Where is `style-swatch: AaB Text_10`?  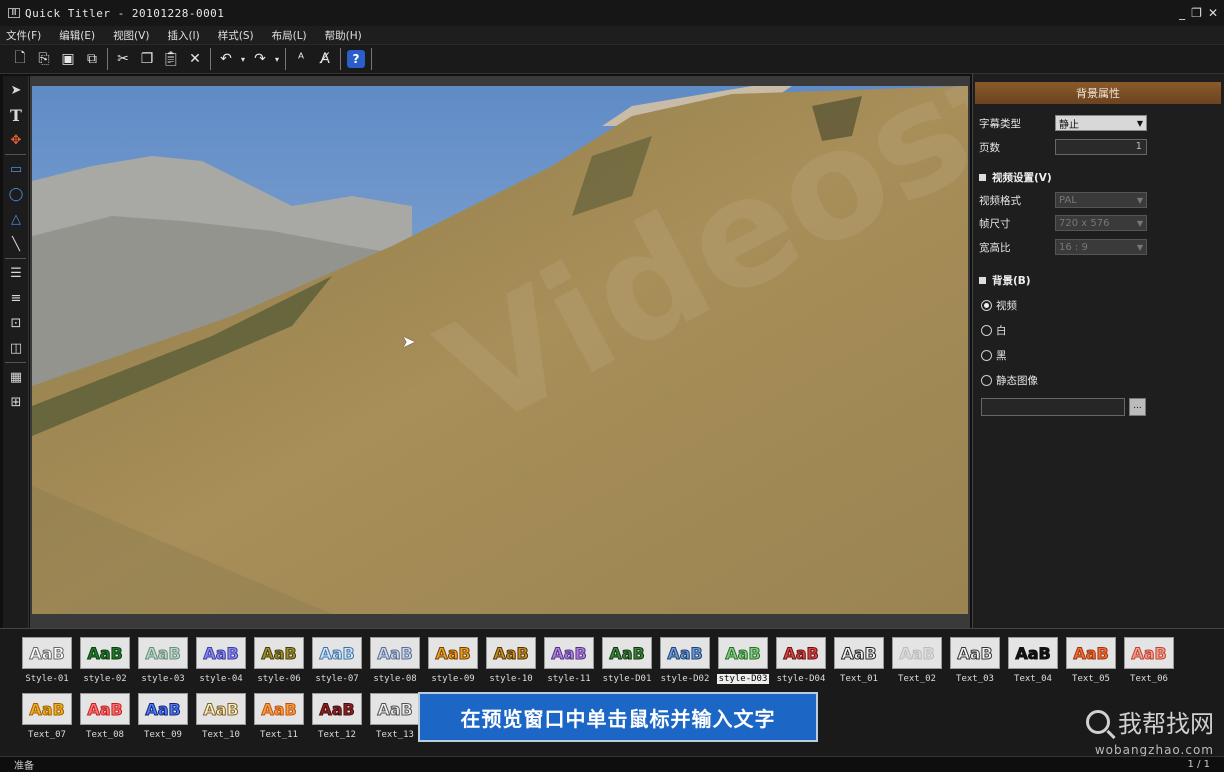
style-swatch: AaB Text_10 is located at coordinates (221, 721).